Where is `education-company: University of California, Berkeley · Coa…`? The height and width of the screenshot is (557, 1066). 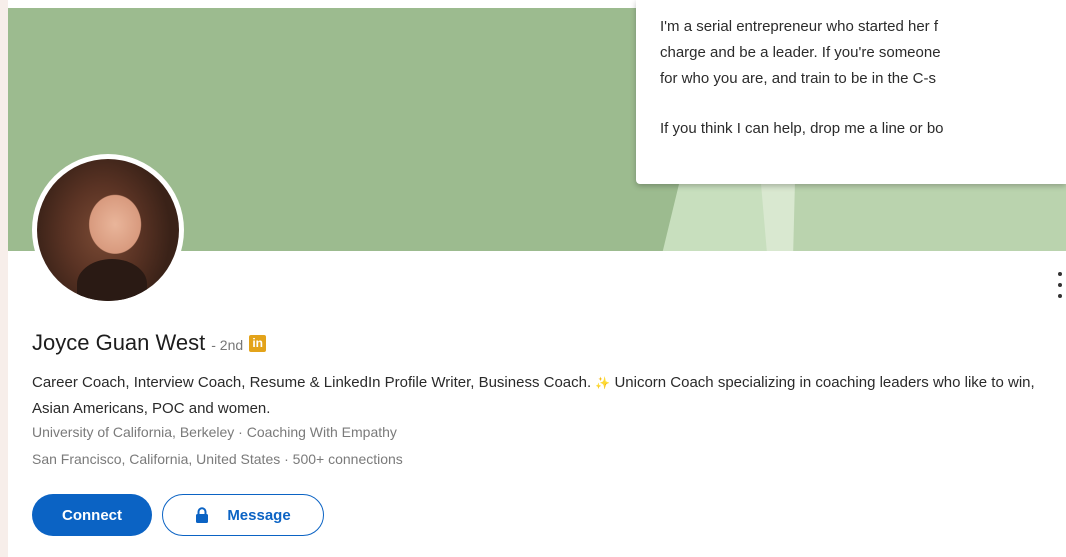 education-company: University of California, Berkeley · Coa… is located at coordinates (214, 432).